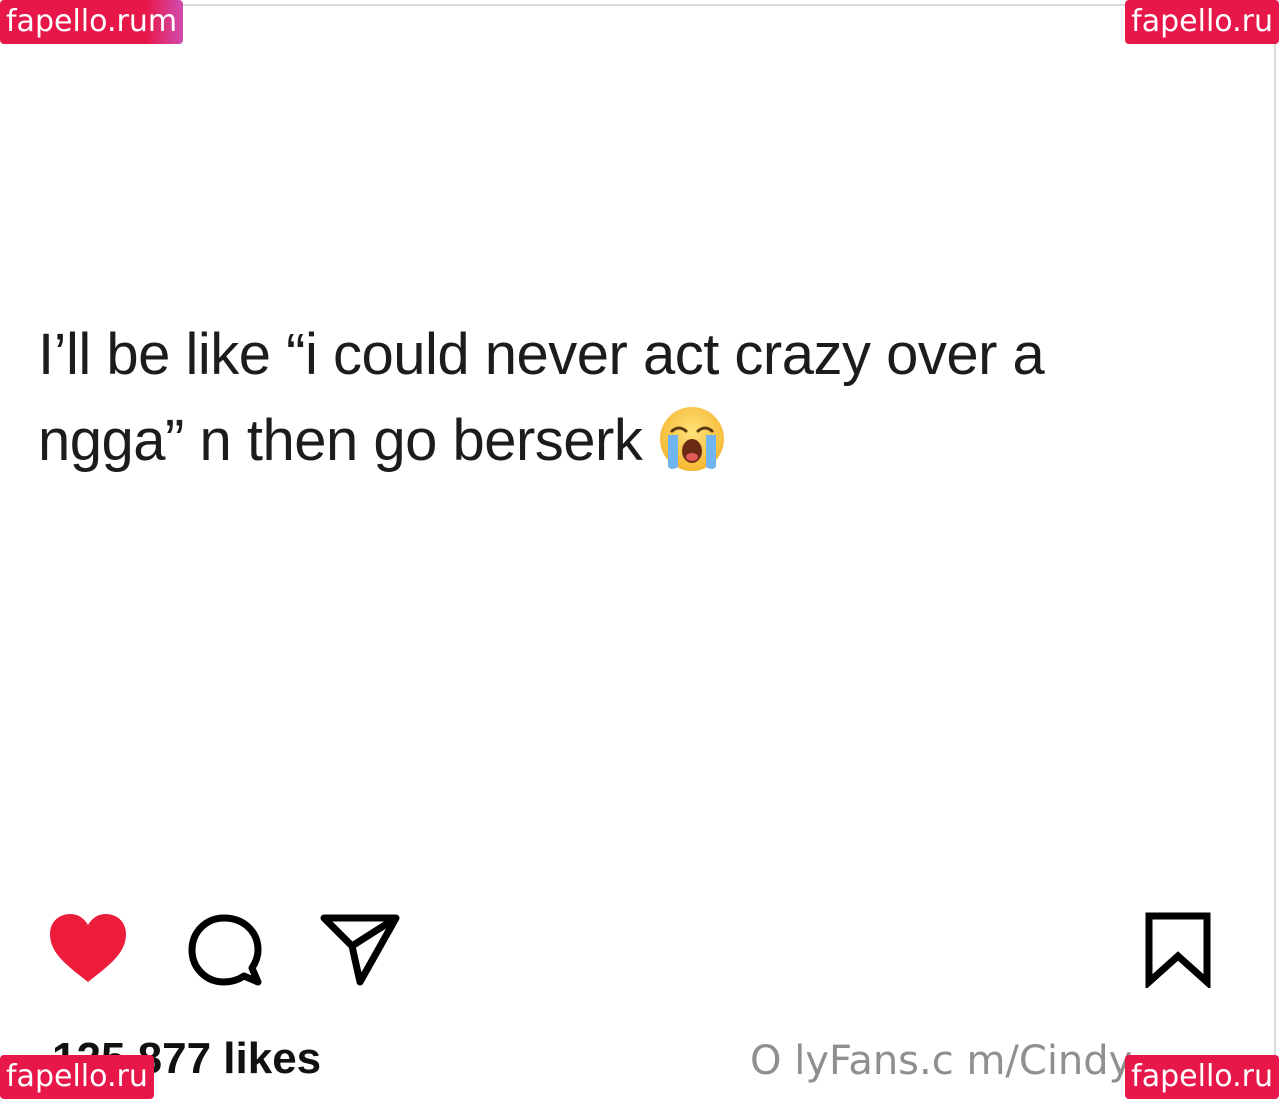 This screenshot has width=1279, height=1102. Describe the element at coordinates (77, 1077) in the screenshot. I see `watermark-bottom-left: fapello.ru` at that location.